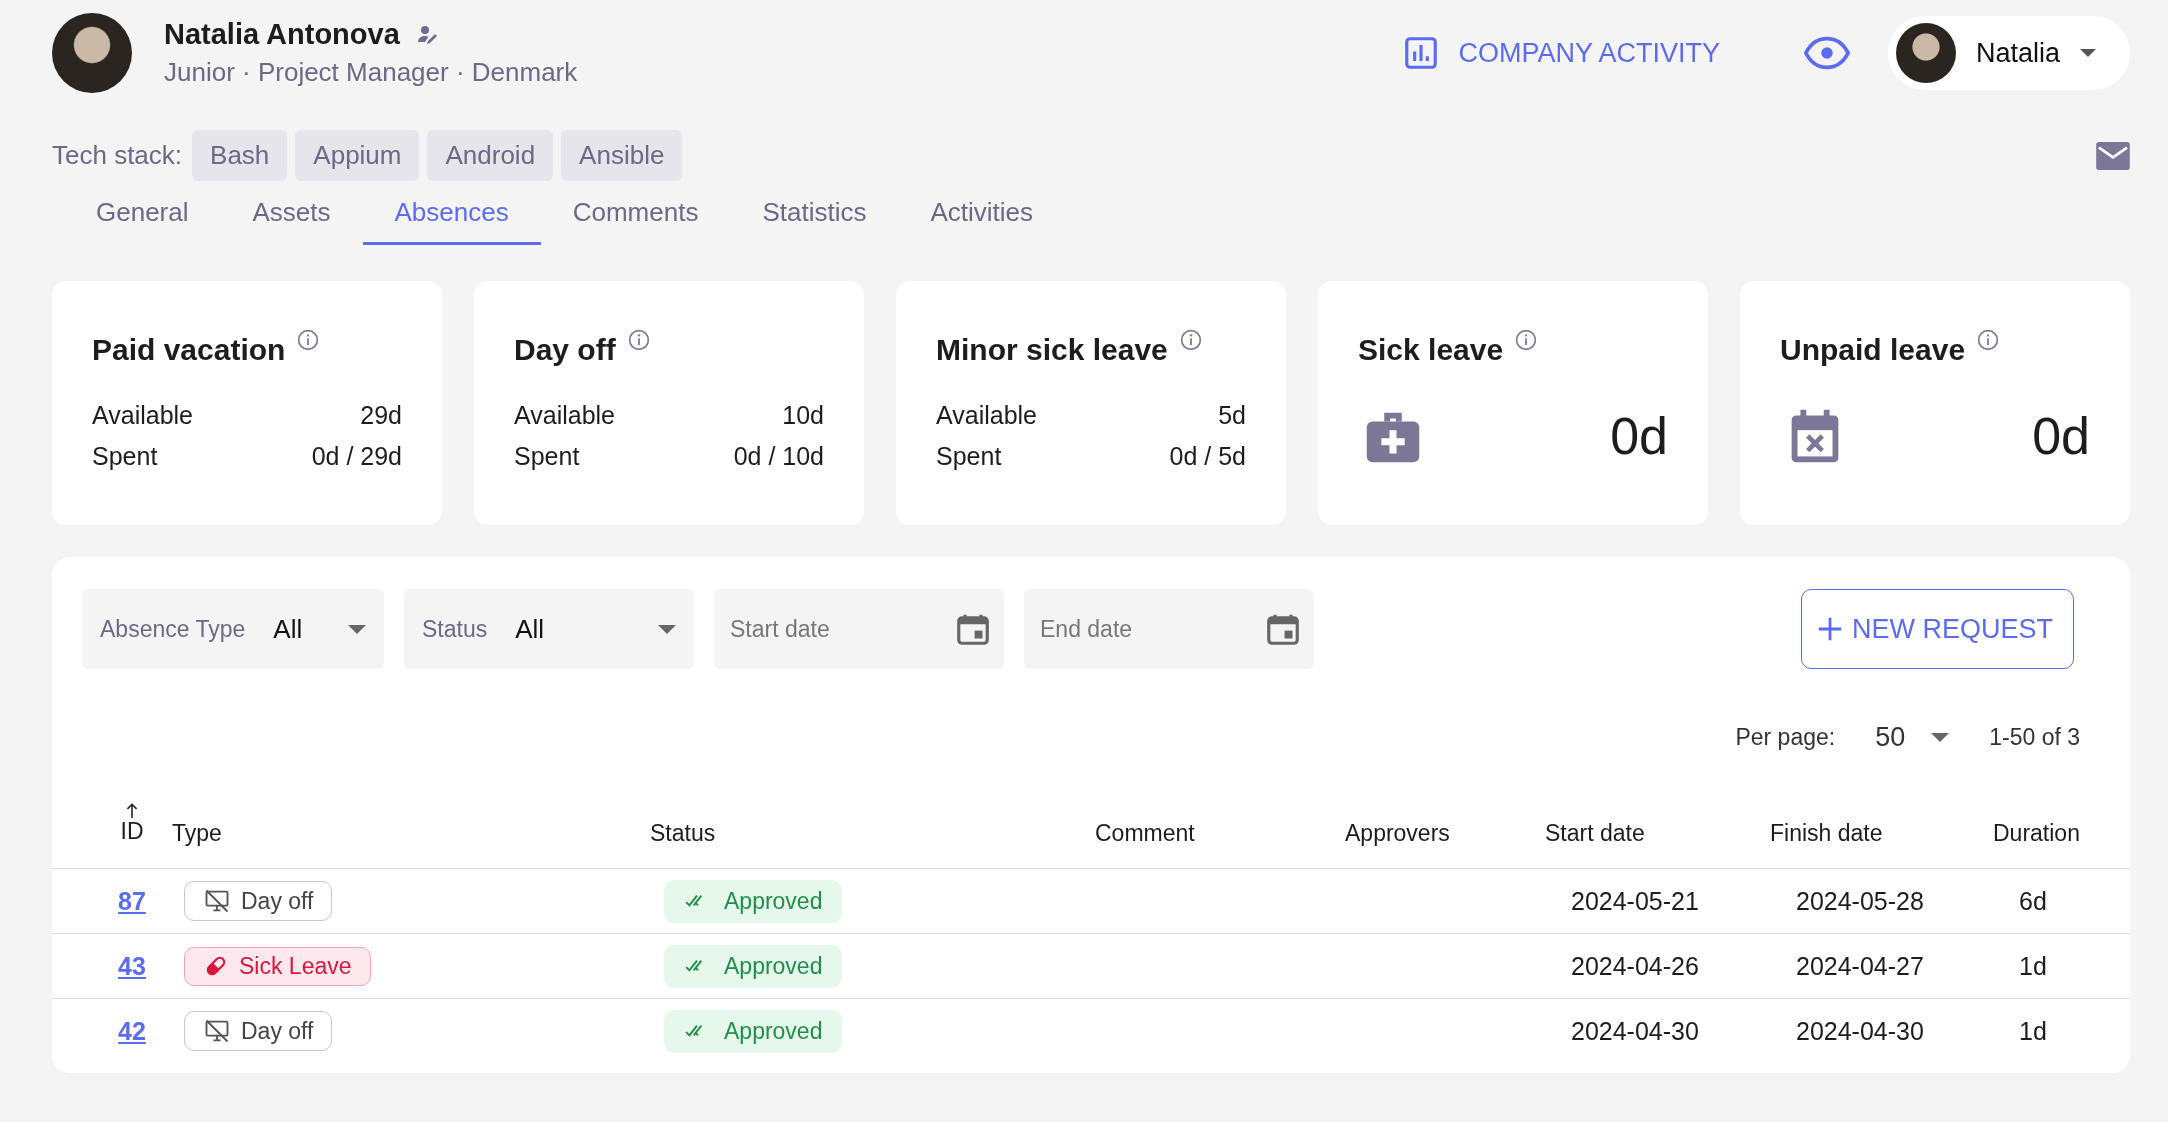 Image resolution: width=2168 pixels, height=1122 pixels. Describe the element at coordinates (2034, 737) in the screenshot. I see `page-range: 1-50 of 3` at that location.